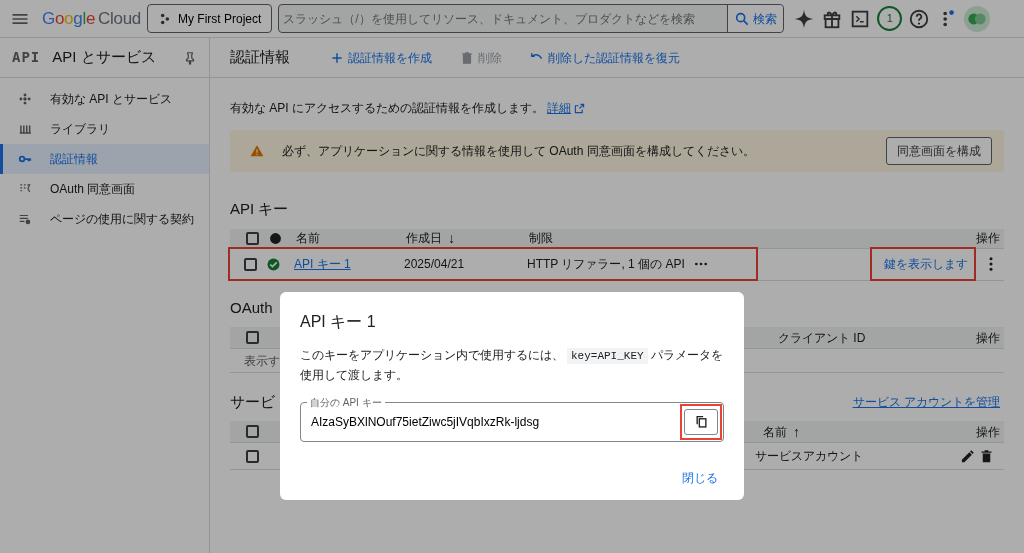  What do you see at coordinates (25, 219) in the screenshot?
I see `settings-list-icon` at bounding box center [25, 219].